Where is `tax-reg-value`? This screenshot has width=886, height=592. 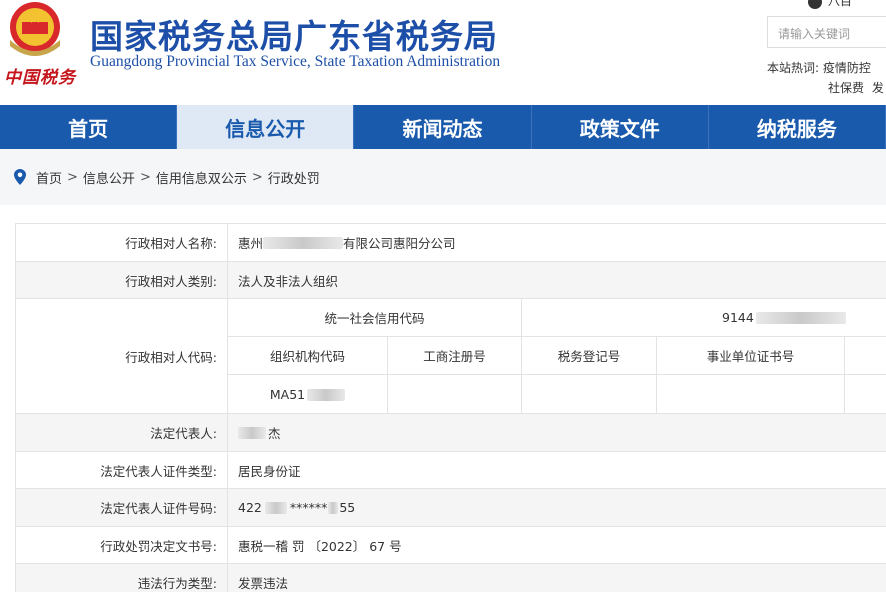 tax-reg-value is located at coordinates (589, 394).